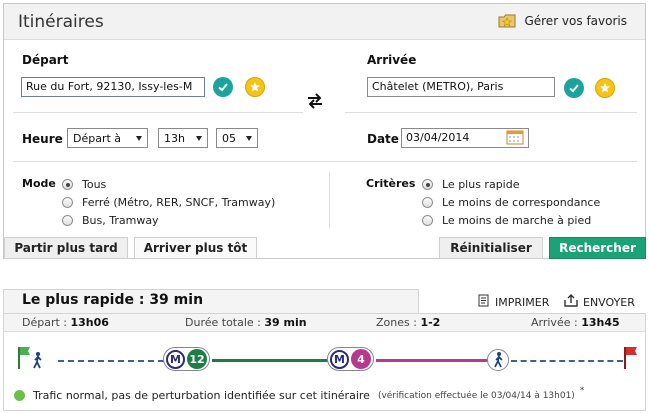  Describe the element at coordinates (582, 390) in the screenshot. I see `traffic-asterisk: *` at that location.